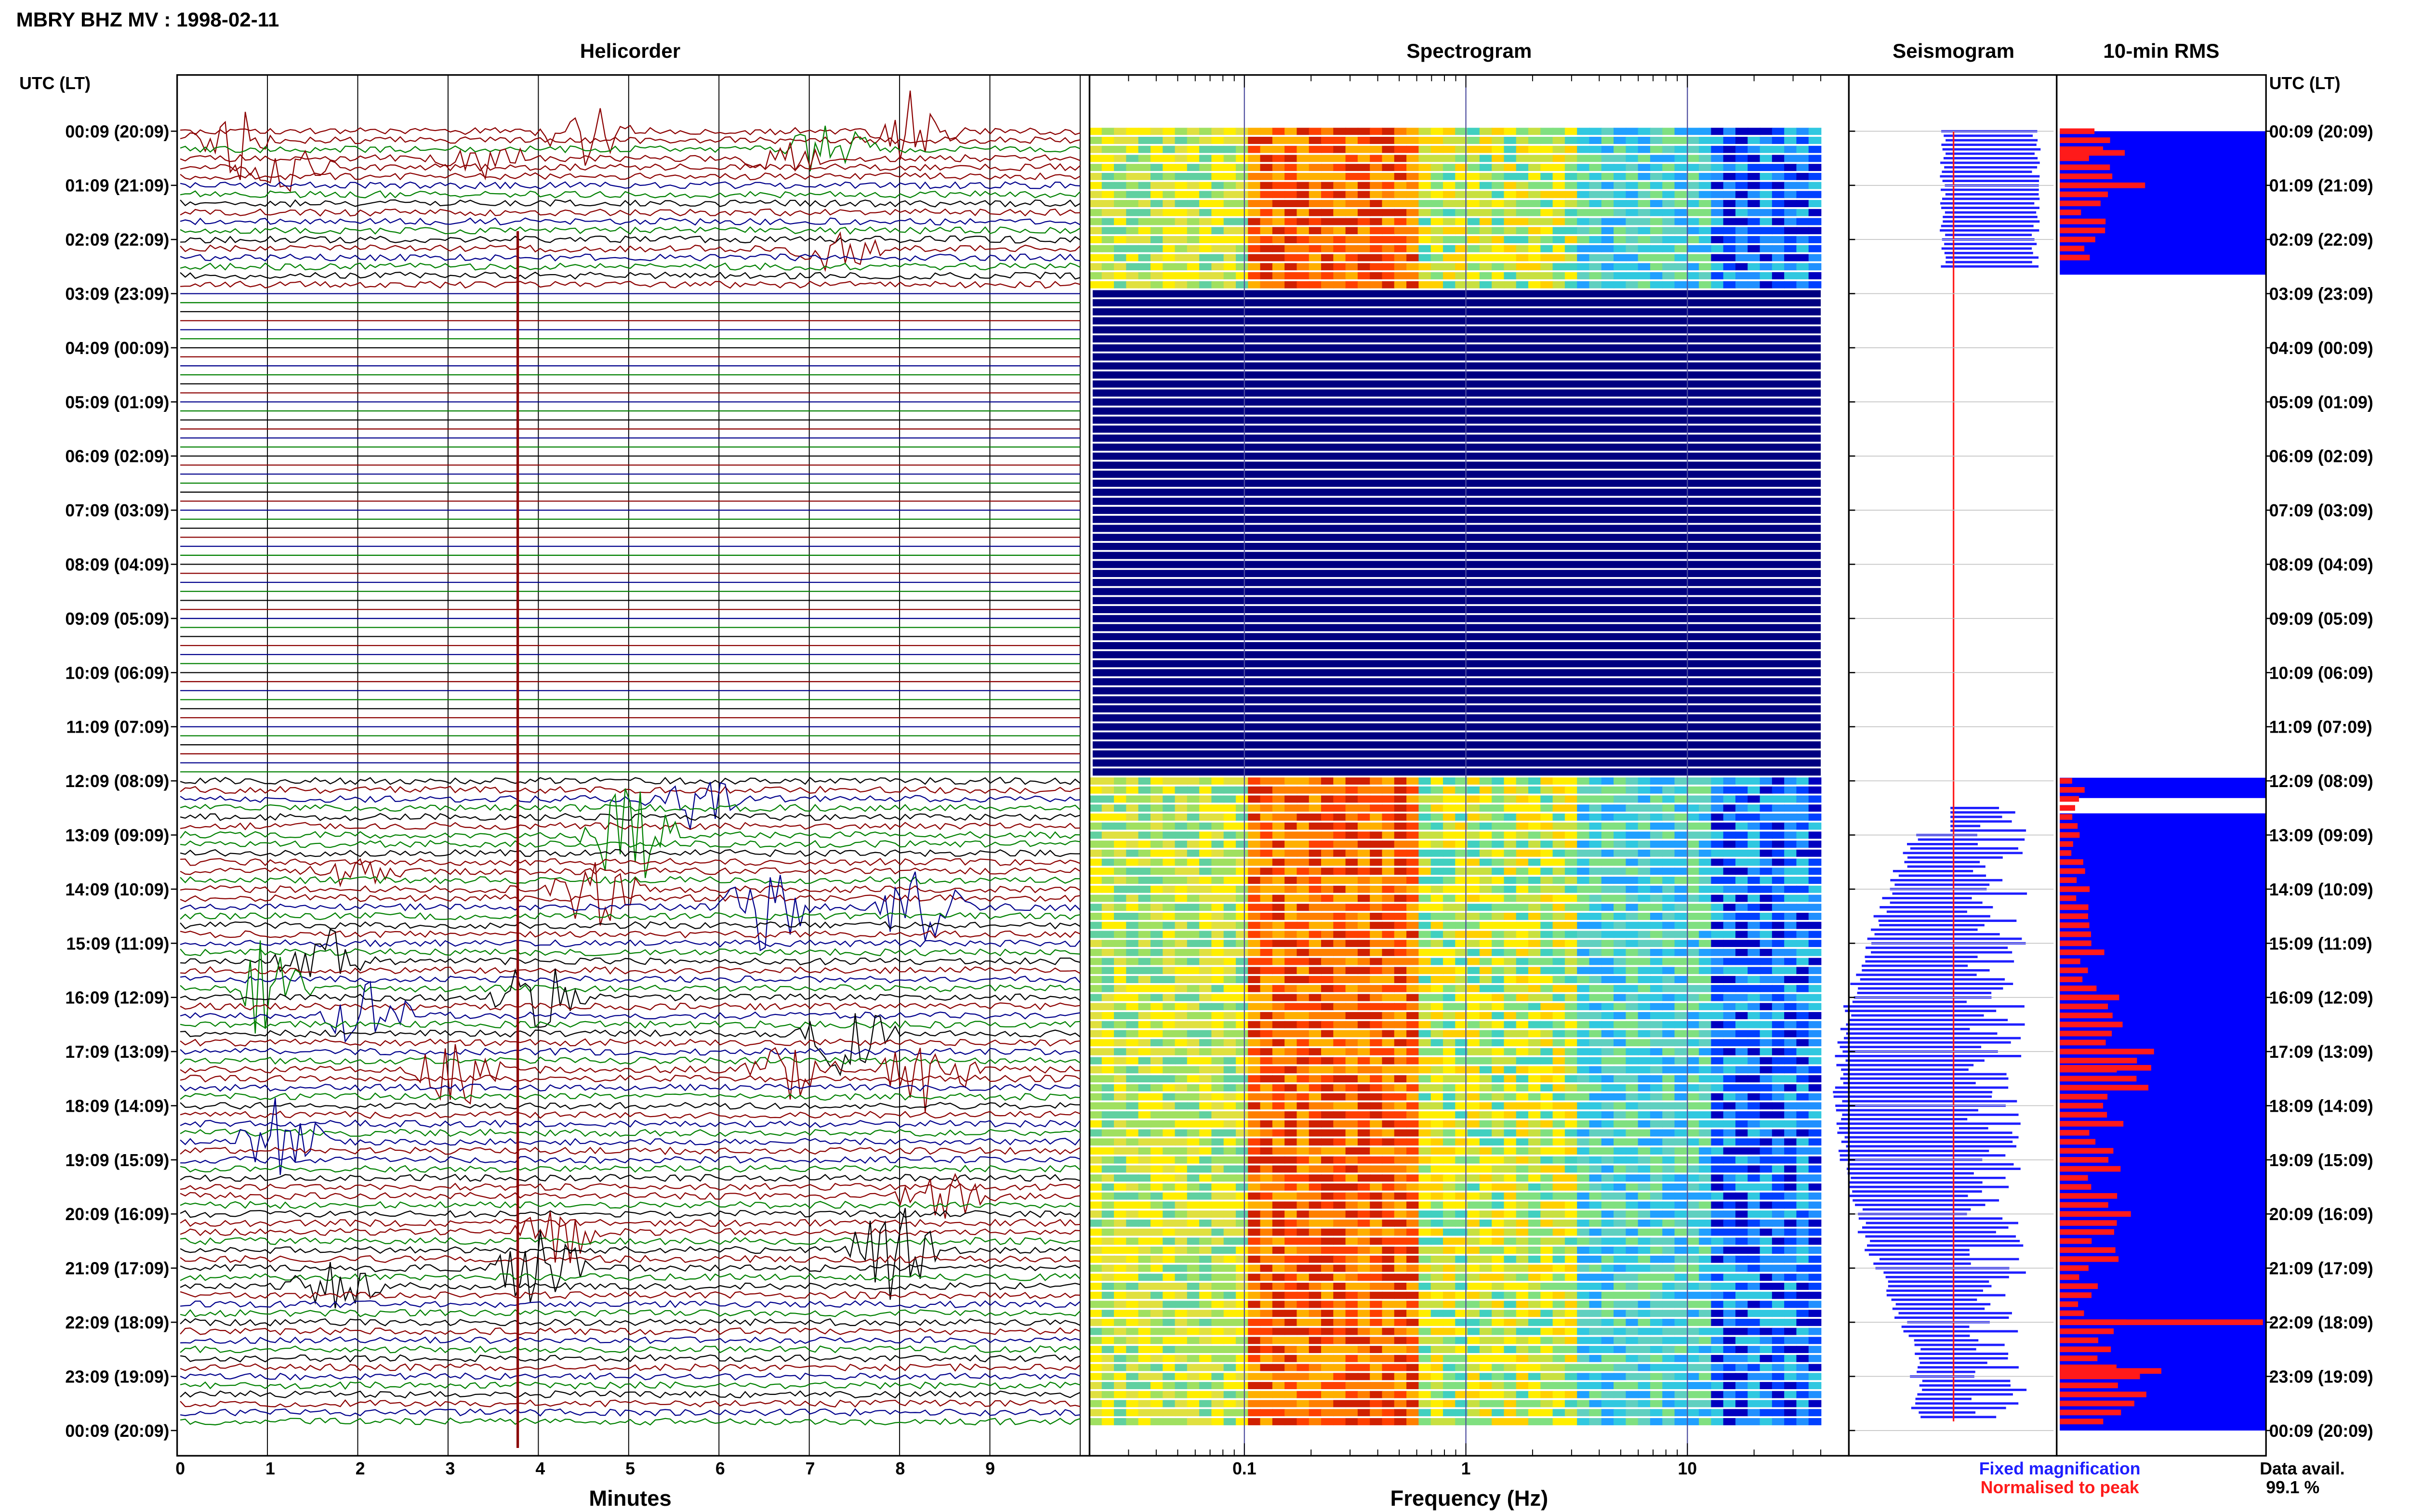 The height and width of the screenshot is (1512, 2409). Describe the element at coordinates (1456, 357) in the screenshot. I see `spectrogram-row-nodata` at that location.